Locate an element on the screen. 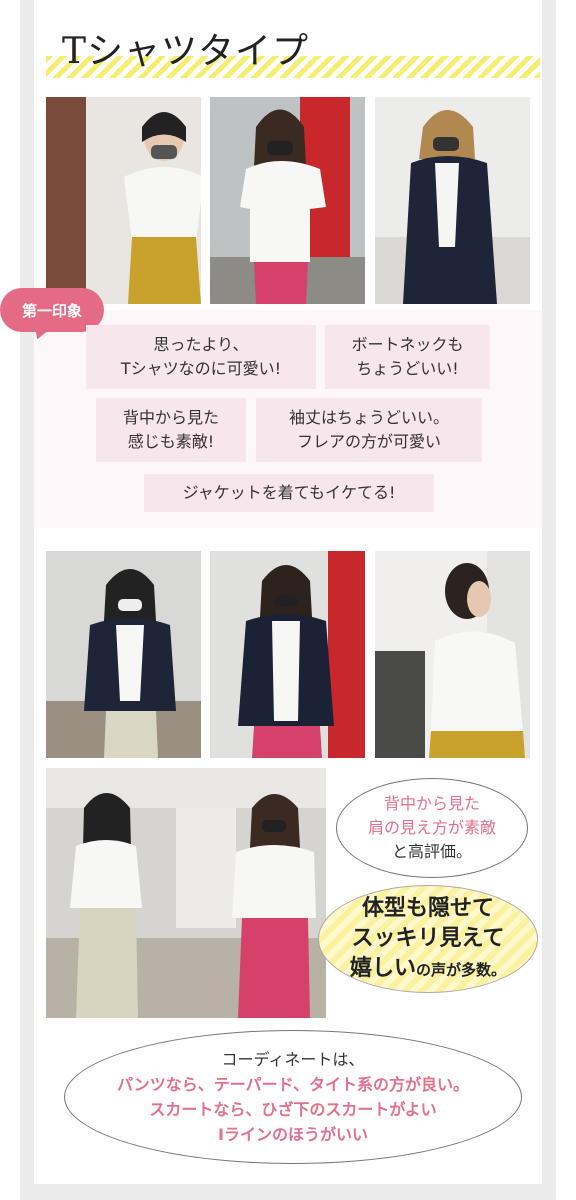  bubble-emphasis: 嬉しい is located at coordinates (382, 968).